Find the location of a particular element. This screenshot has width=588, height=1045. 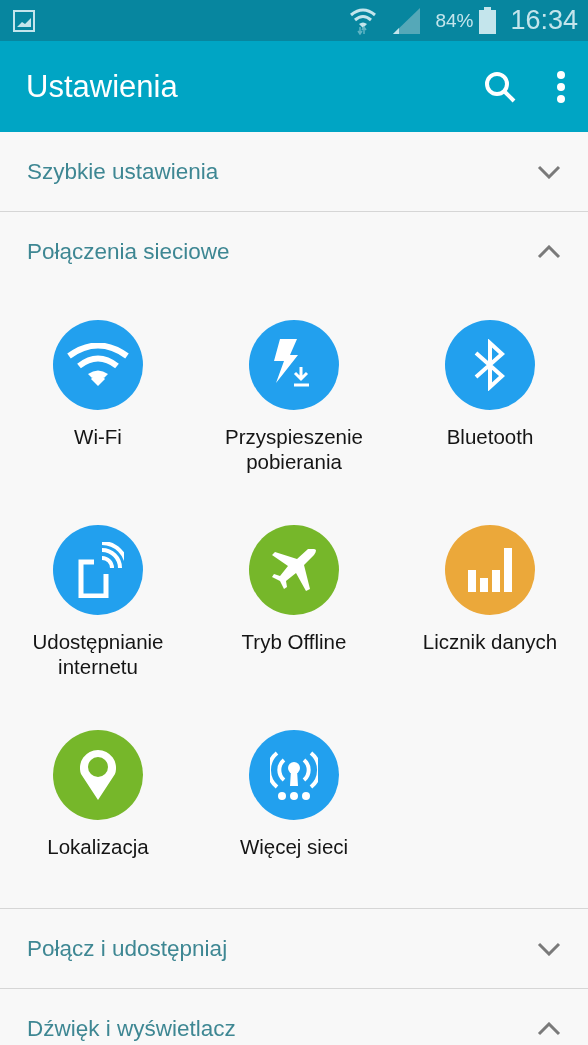

section-title: Szybkie ustawienia is located at coordinates (123, 171).